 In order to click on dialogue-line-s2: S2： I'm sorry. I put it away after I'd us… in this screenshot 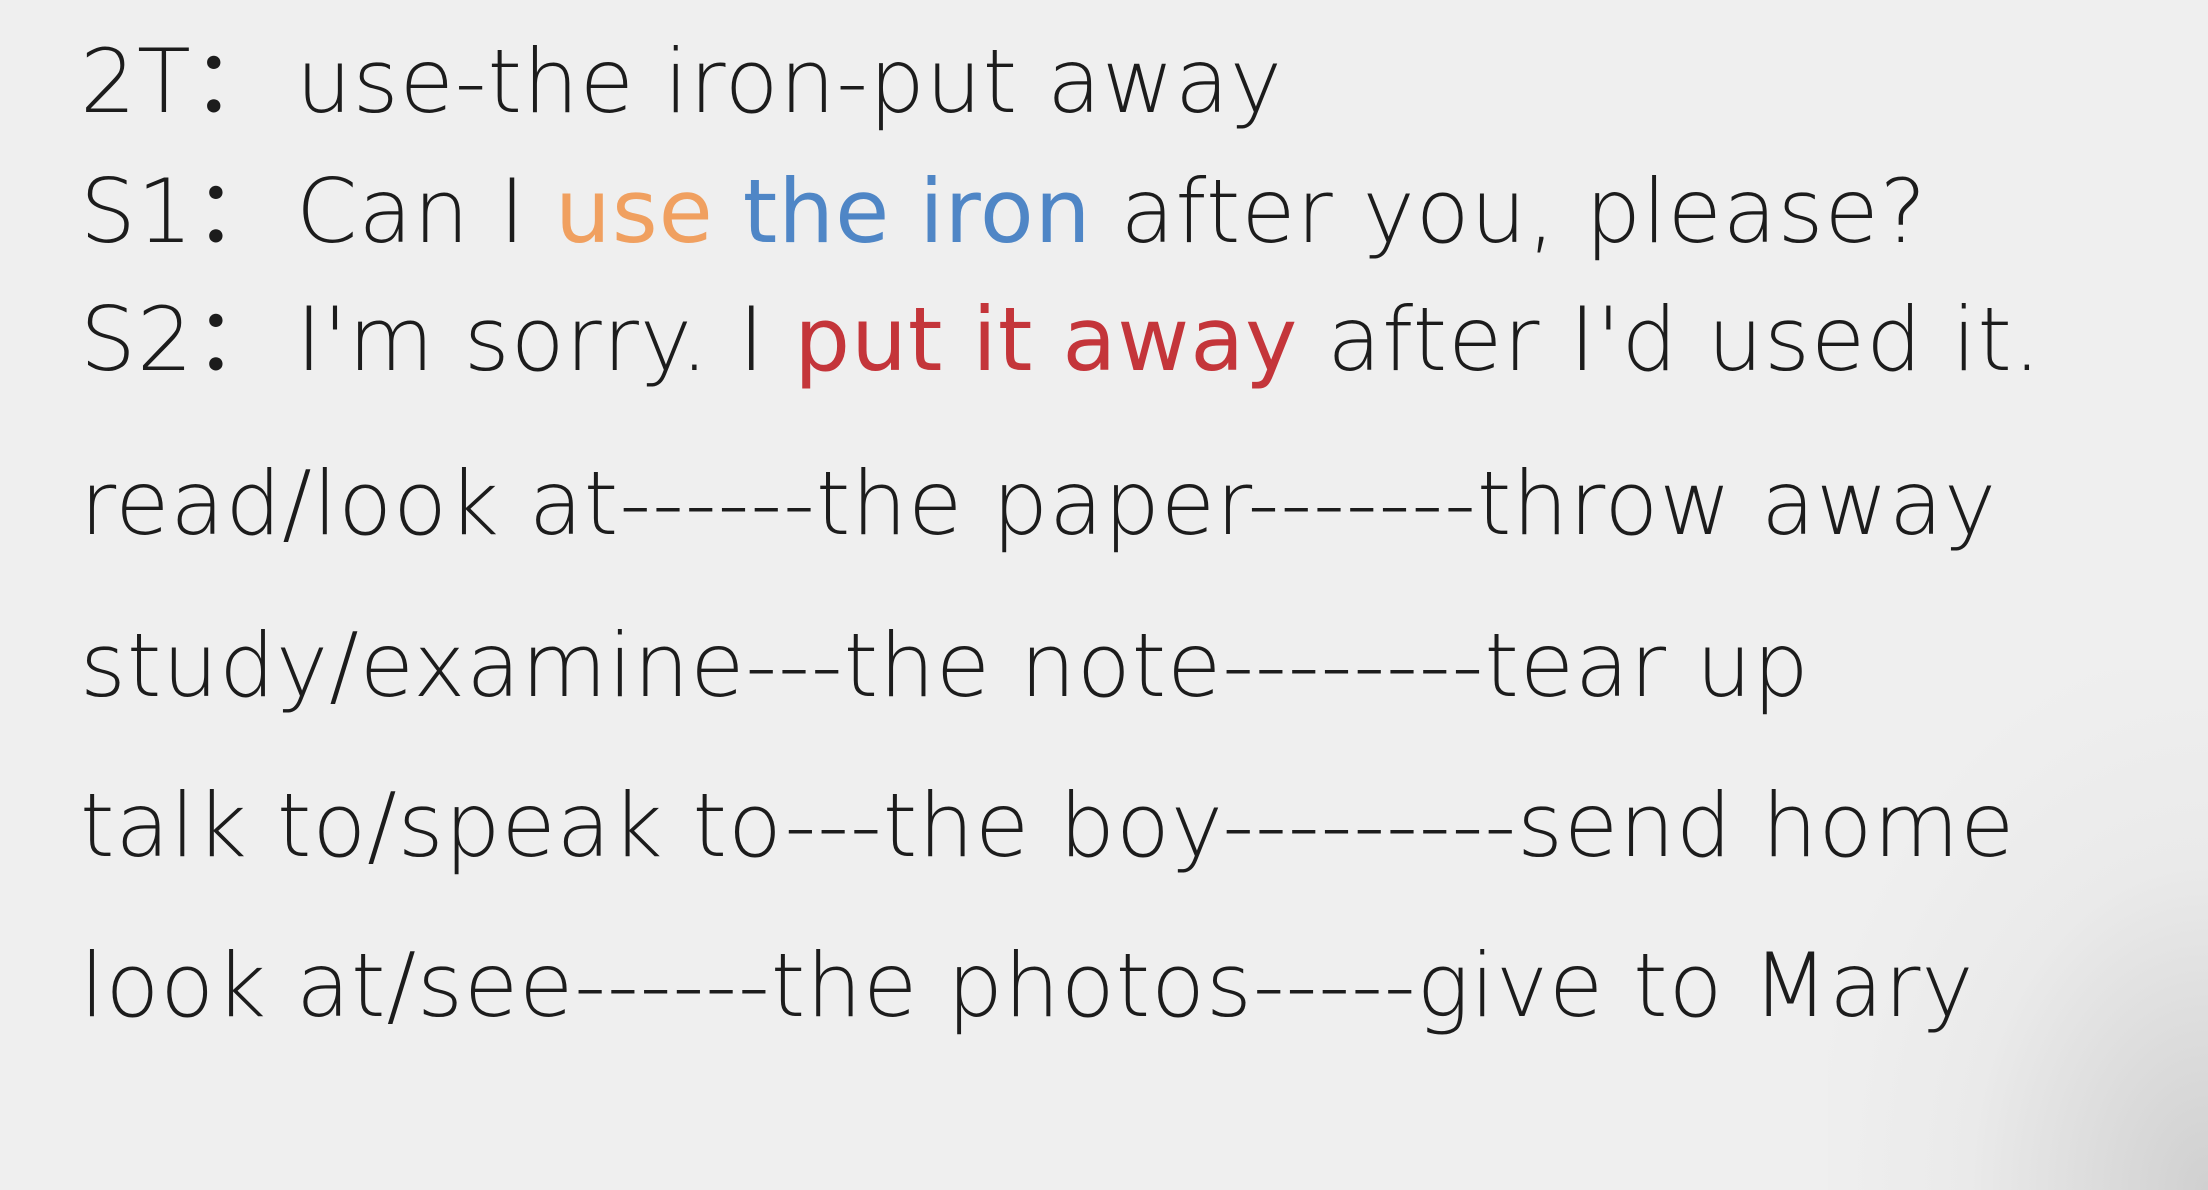, I will do `click(1061, 340)`.